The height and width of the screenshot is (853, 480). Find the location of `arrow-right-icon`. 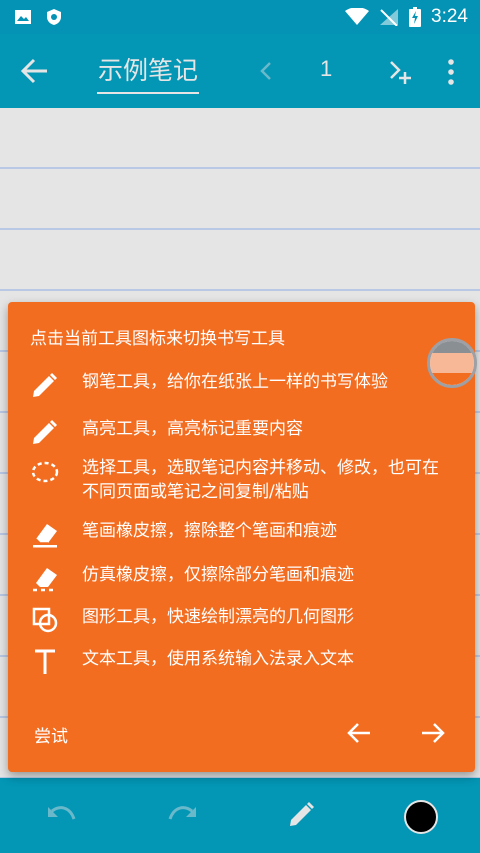

arrow-right-icon is located at coordinates (433, 733).